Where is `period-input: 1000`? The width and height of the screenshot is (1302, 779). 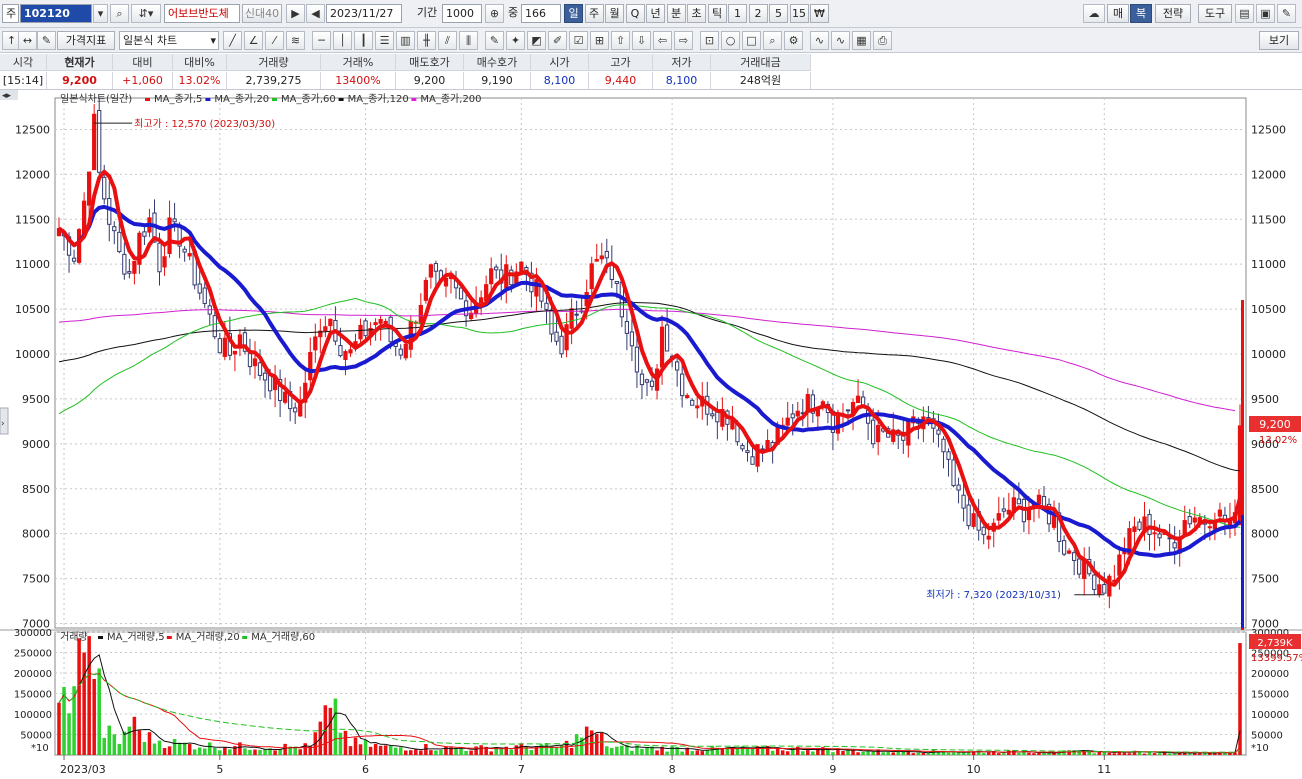
period-input: 1000 is located at coordinates (462, 13).